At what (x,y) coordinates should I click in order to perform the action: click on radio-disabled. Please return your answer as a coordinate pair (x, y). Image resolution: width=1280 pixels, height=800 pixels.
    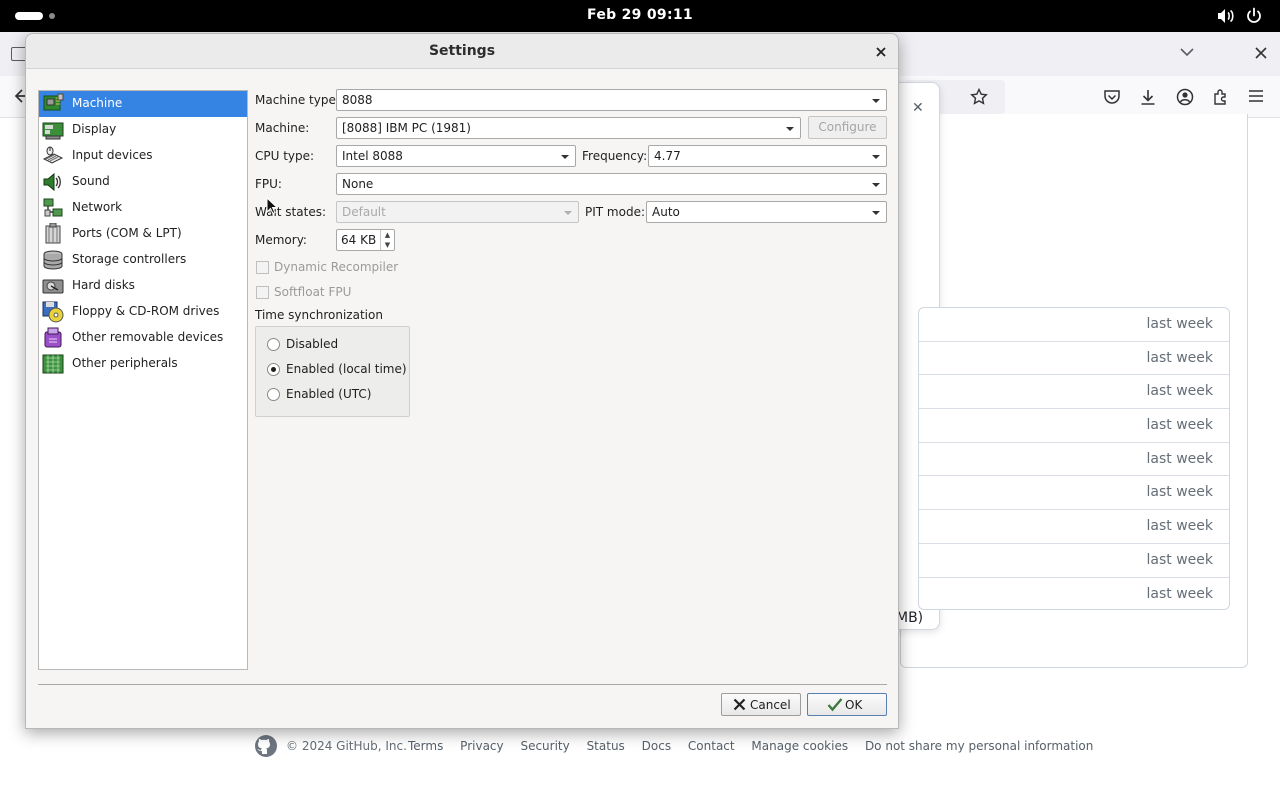
    Looking at the image, I should click on (273, 344).